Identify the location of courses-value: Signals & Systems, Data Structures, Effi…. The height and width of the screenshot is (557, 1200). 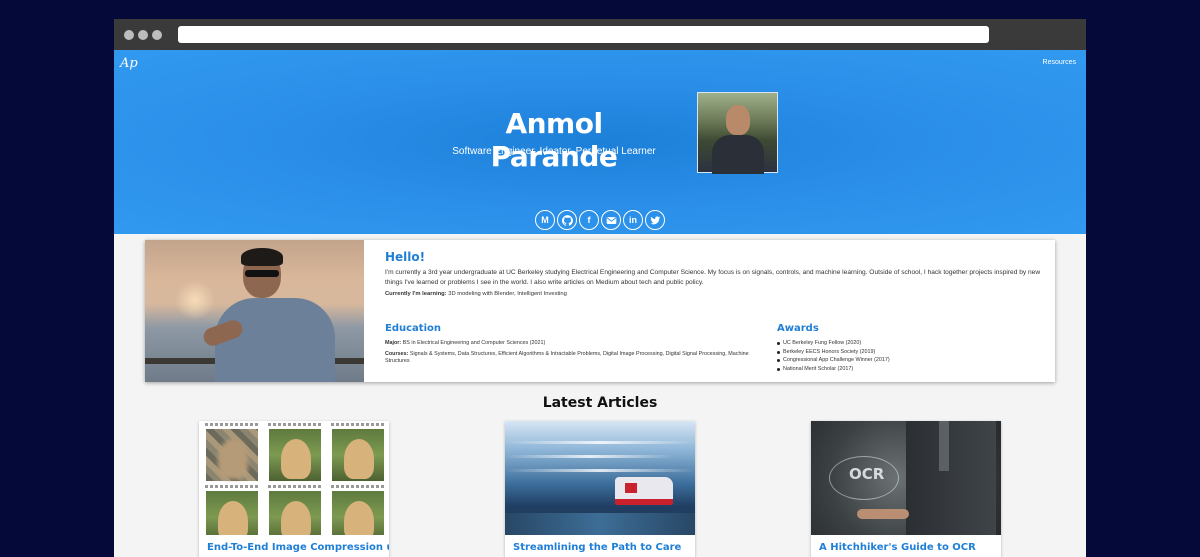
(567, 357).